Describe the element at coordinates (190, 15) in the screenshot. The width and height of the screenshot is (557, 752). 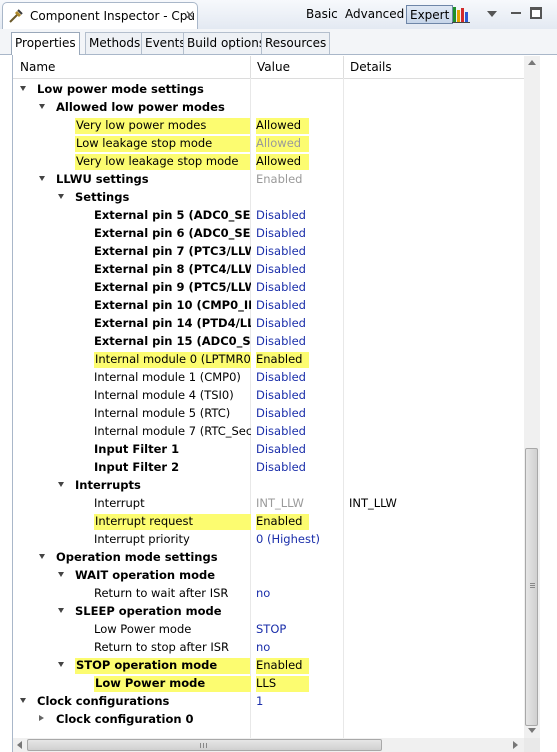
I see `close-icon: ✕` at that location.